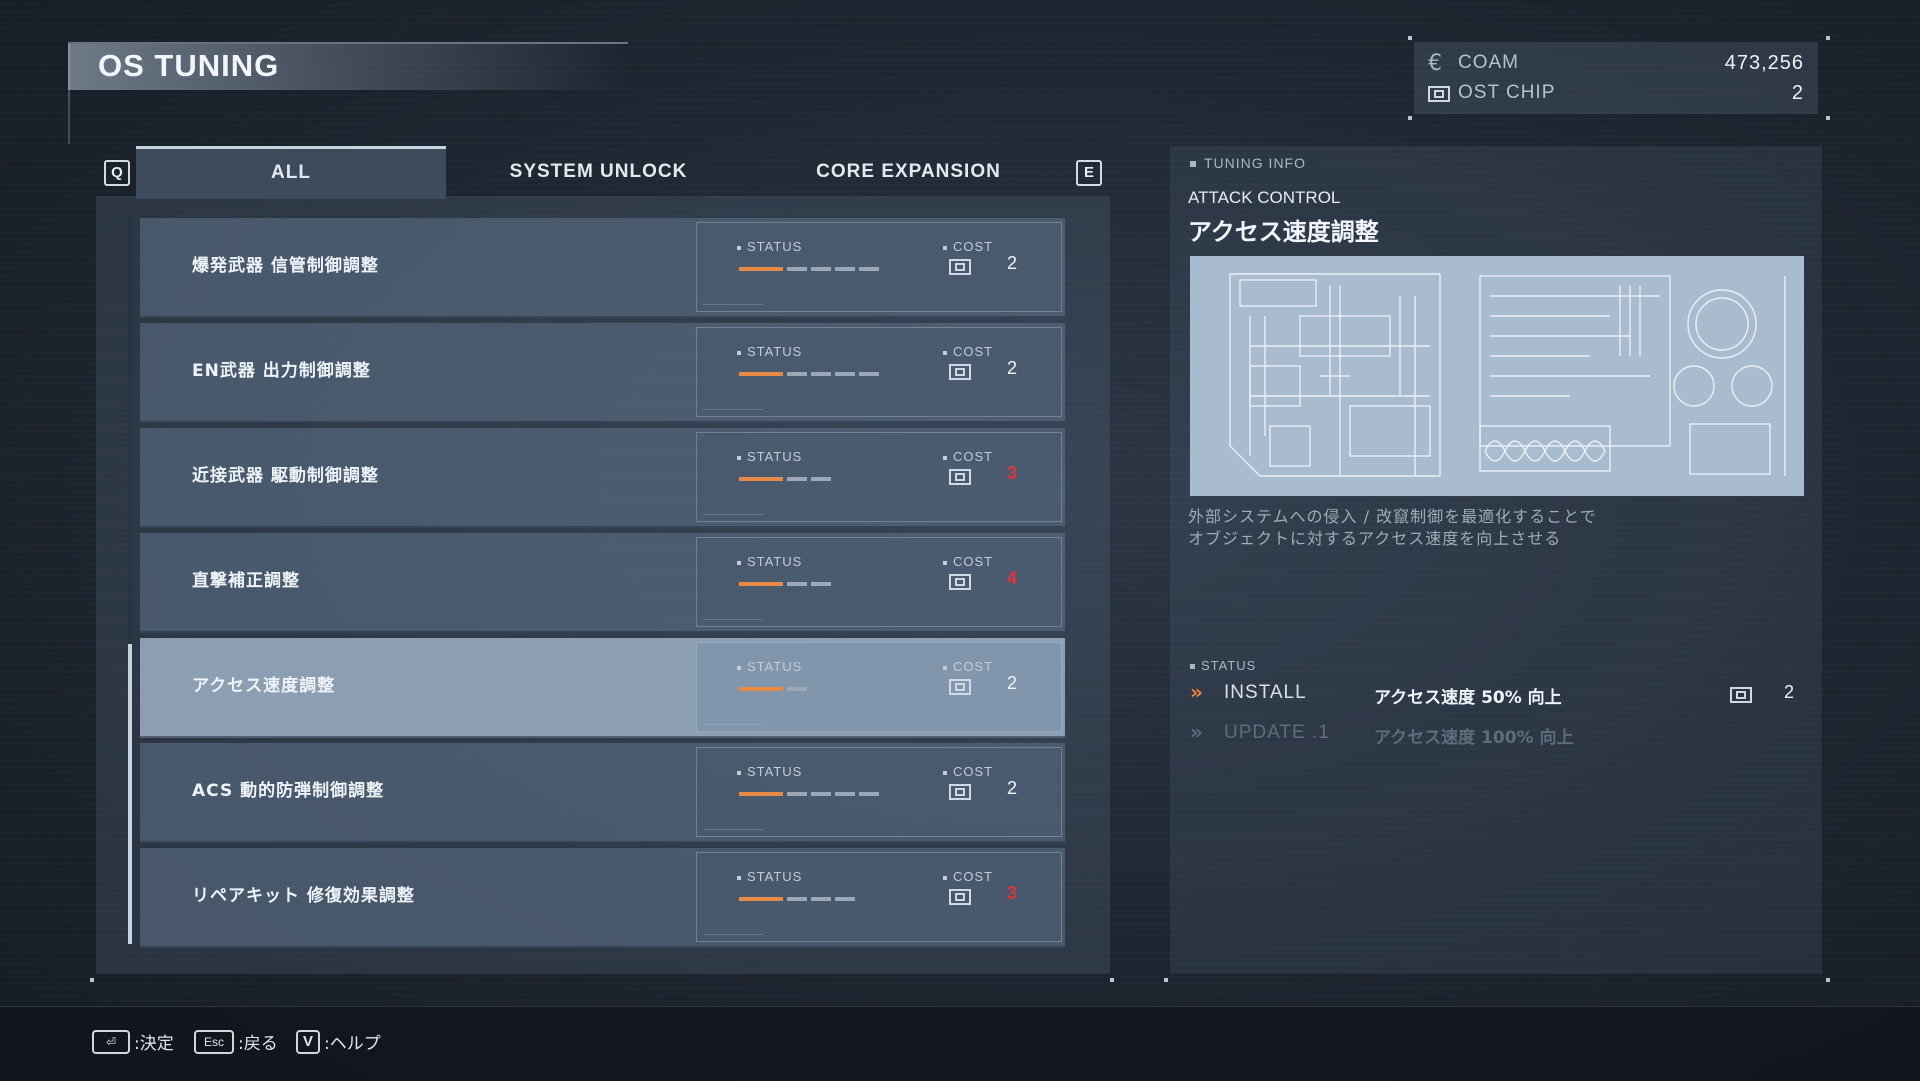  I want to click on tuning-name: リペアキット 修復効果調整, so click(303, 896).